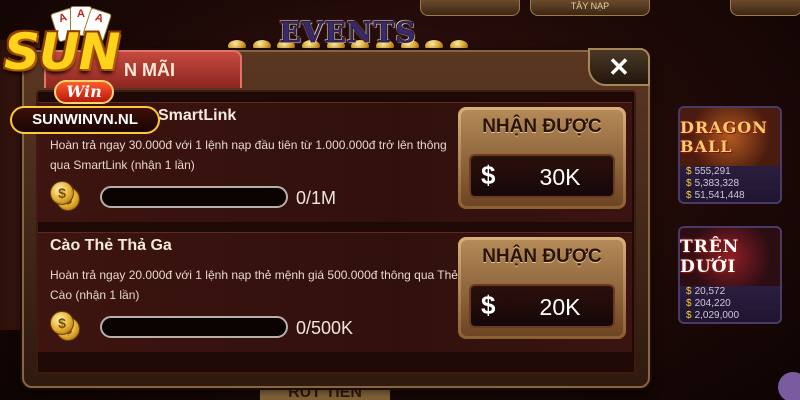 The height and width of the screenshot is (400, 800). I want to click on events-banner: EVENTS, so click(348, 32).